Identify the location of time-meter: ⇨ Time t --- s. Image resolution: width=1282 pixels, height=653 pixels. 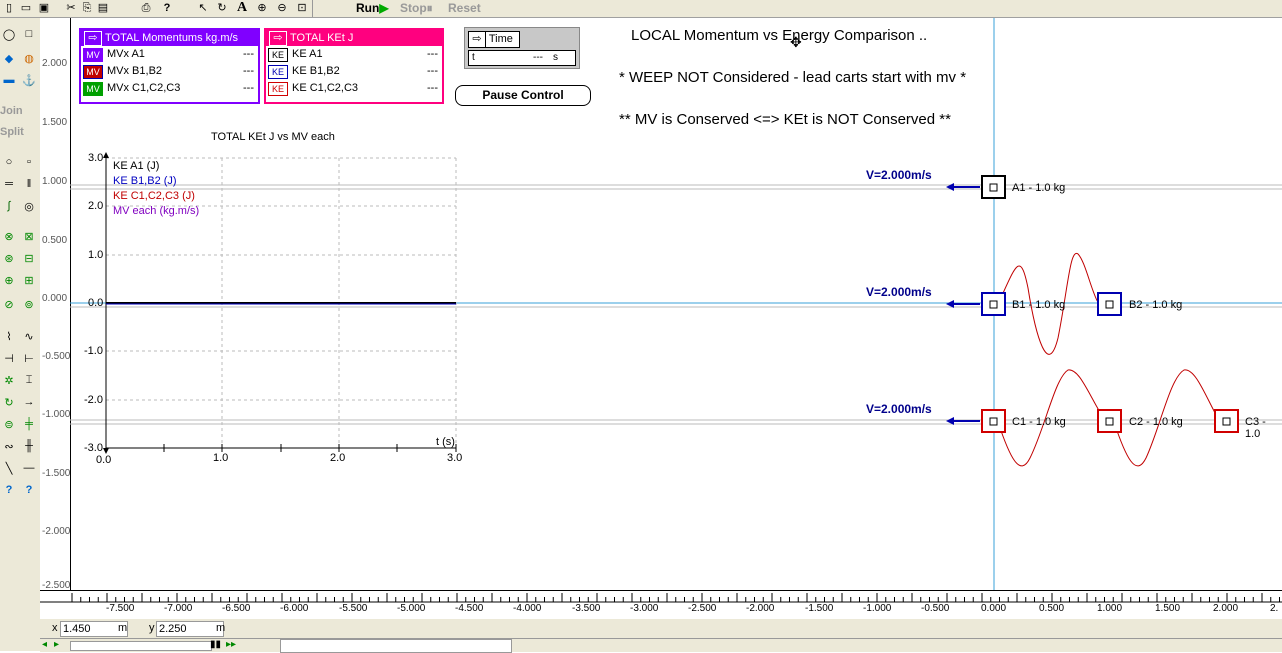
(522, 48).